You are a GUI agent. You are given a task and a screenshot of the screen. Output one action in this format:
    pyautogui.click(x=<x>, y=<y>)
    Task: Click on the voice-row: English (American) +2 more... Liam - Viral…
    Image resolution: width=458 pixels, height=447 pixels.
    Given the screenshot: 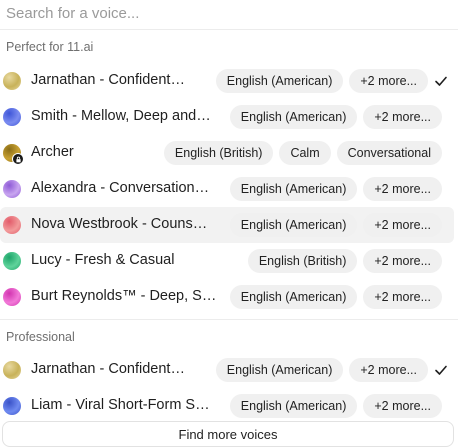 What is the action you would take?
    pyautogui.click(x=227, y=406)
    